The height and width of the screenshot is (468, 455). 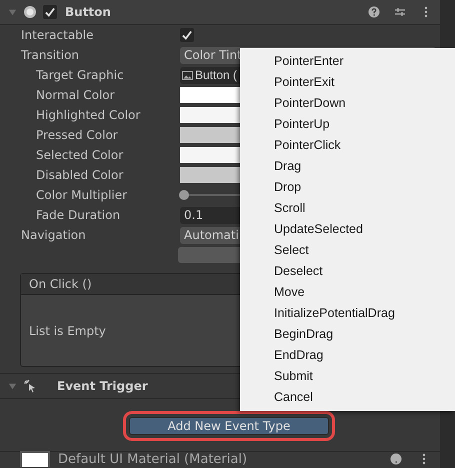 I want to click on menu-item: PointerUp, so click(x=347, y=124).